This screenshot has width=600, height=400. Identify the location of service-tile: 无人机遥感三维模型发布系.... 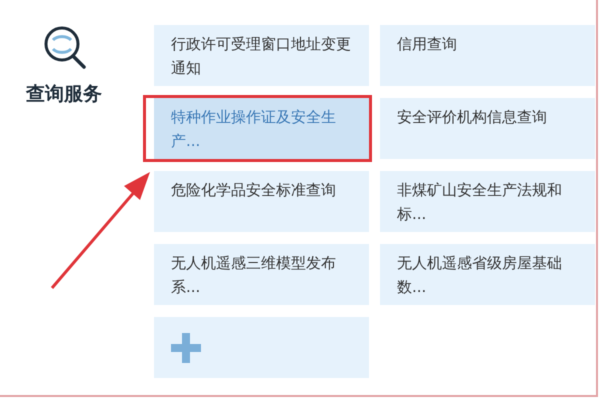
(261, 274).